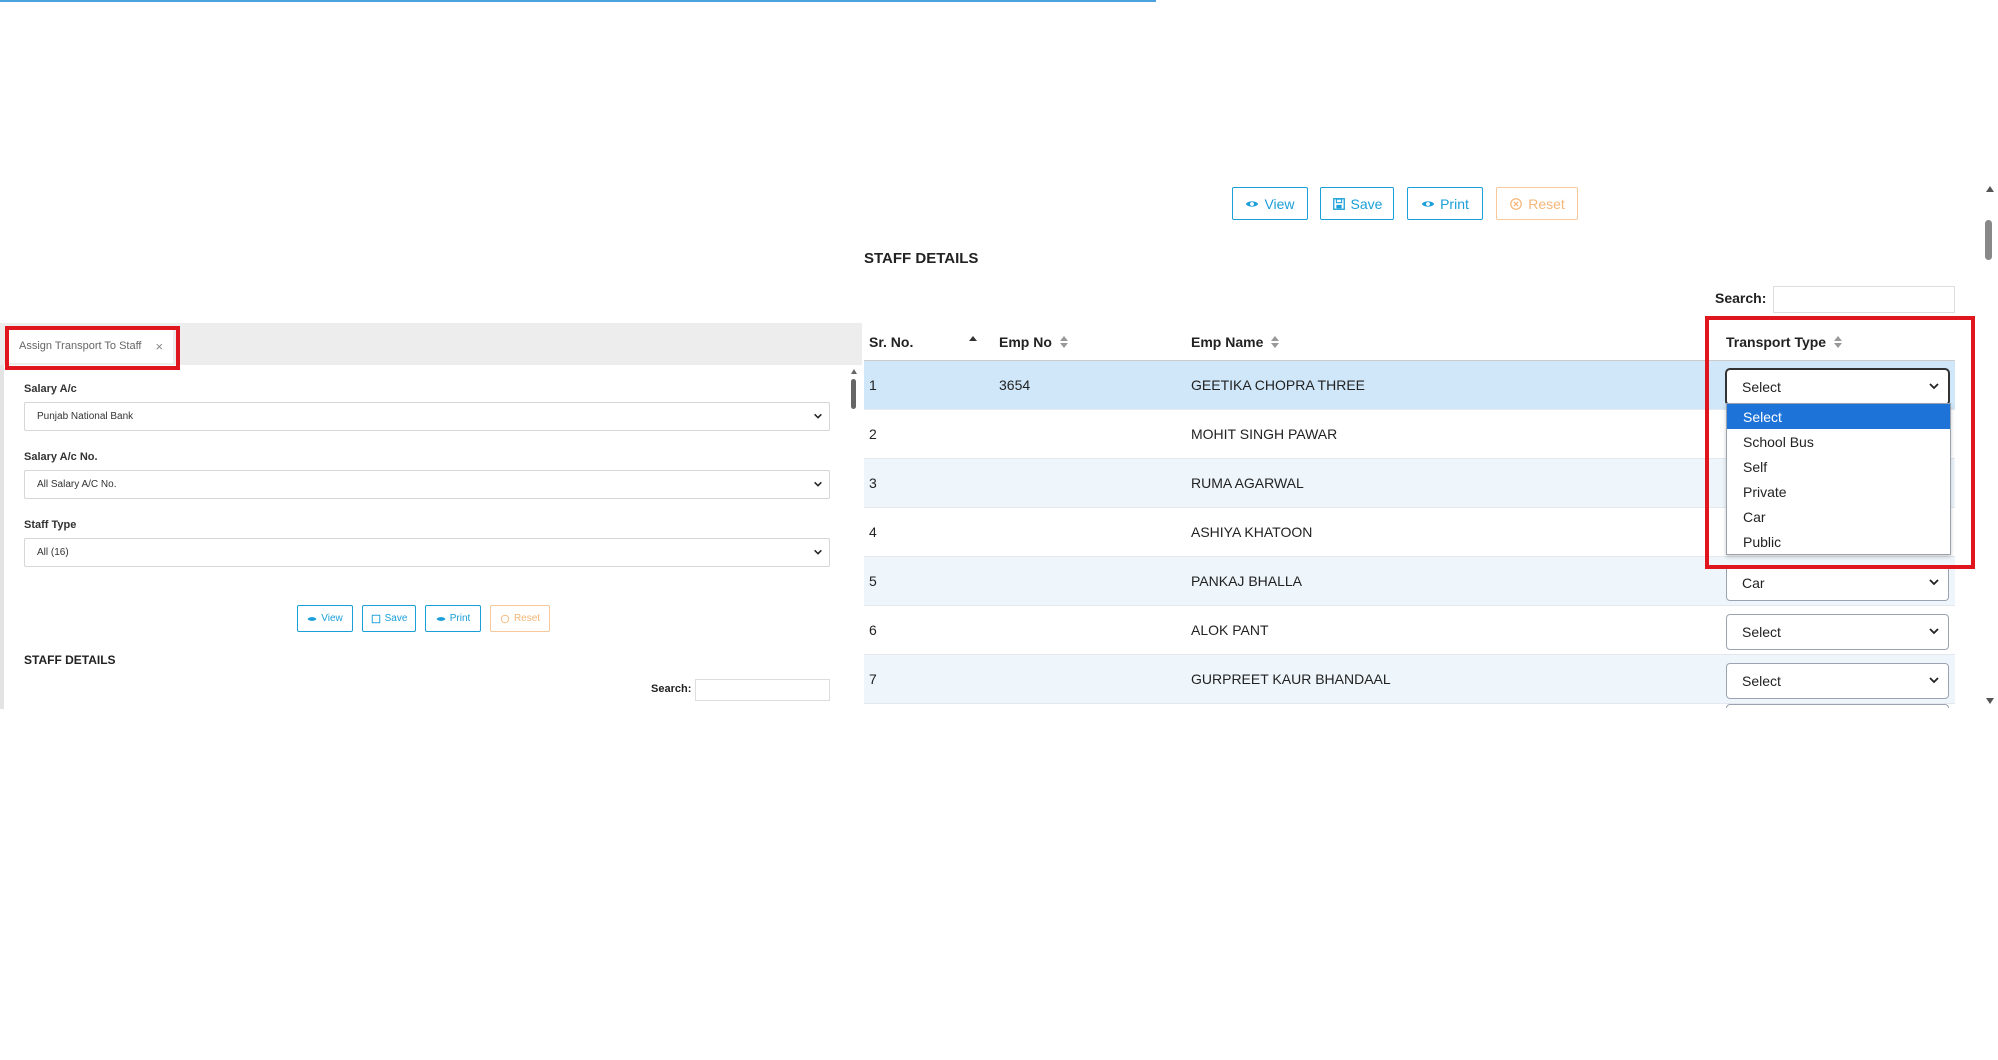  What do you see at coordinates (1838, 491) in the screenshot?
I see `dropdown-option: Private` at bounding box center [1838, 491].